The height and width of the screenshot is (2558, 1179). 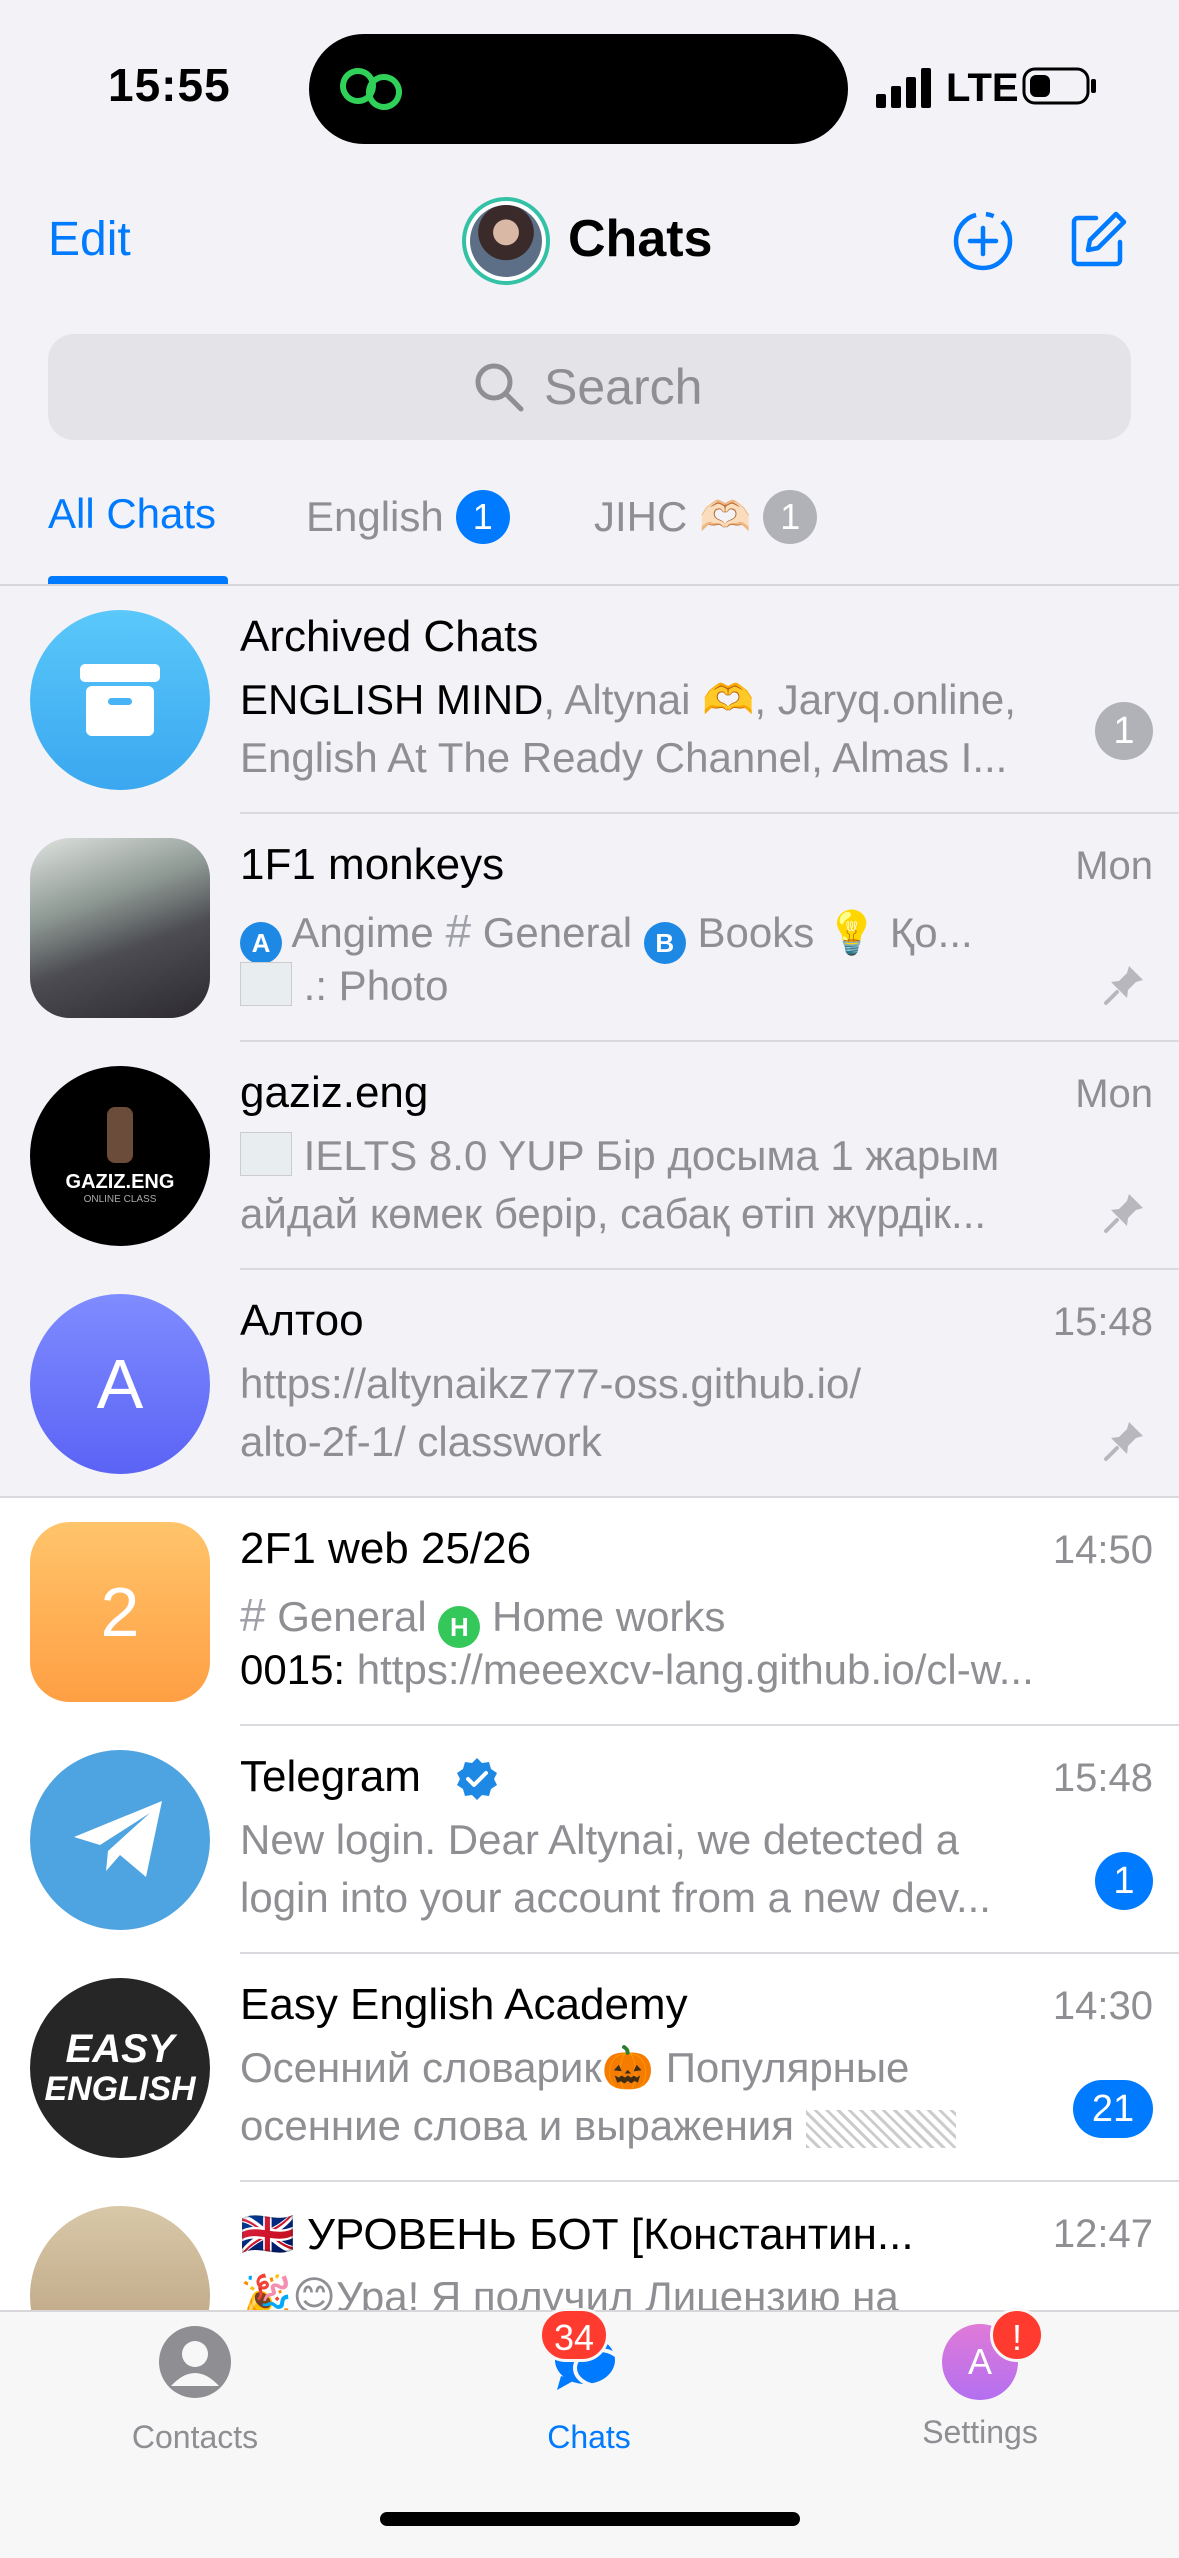 What do you see at coordinates (482, 1618) in the screenshot?
I see `topics-preview: # General H Home works` at bounding box center [482, 1618].